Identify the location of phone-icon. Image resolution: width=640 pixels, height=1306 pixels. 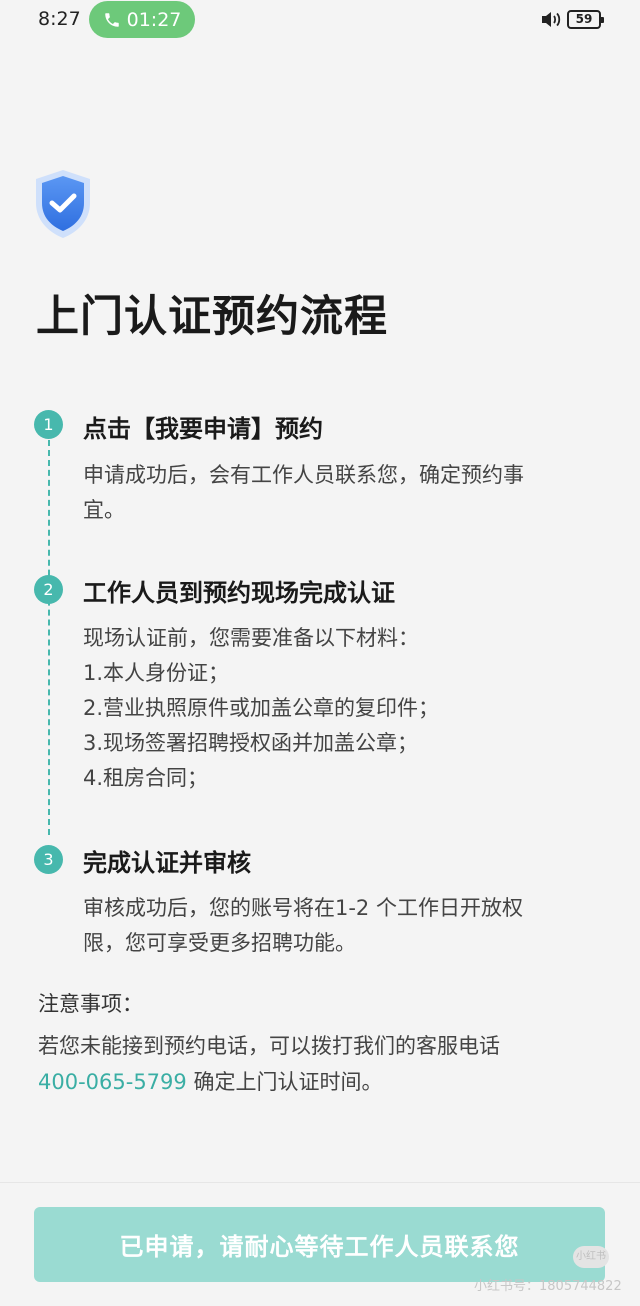
(111, 19).